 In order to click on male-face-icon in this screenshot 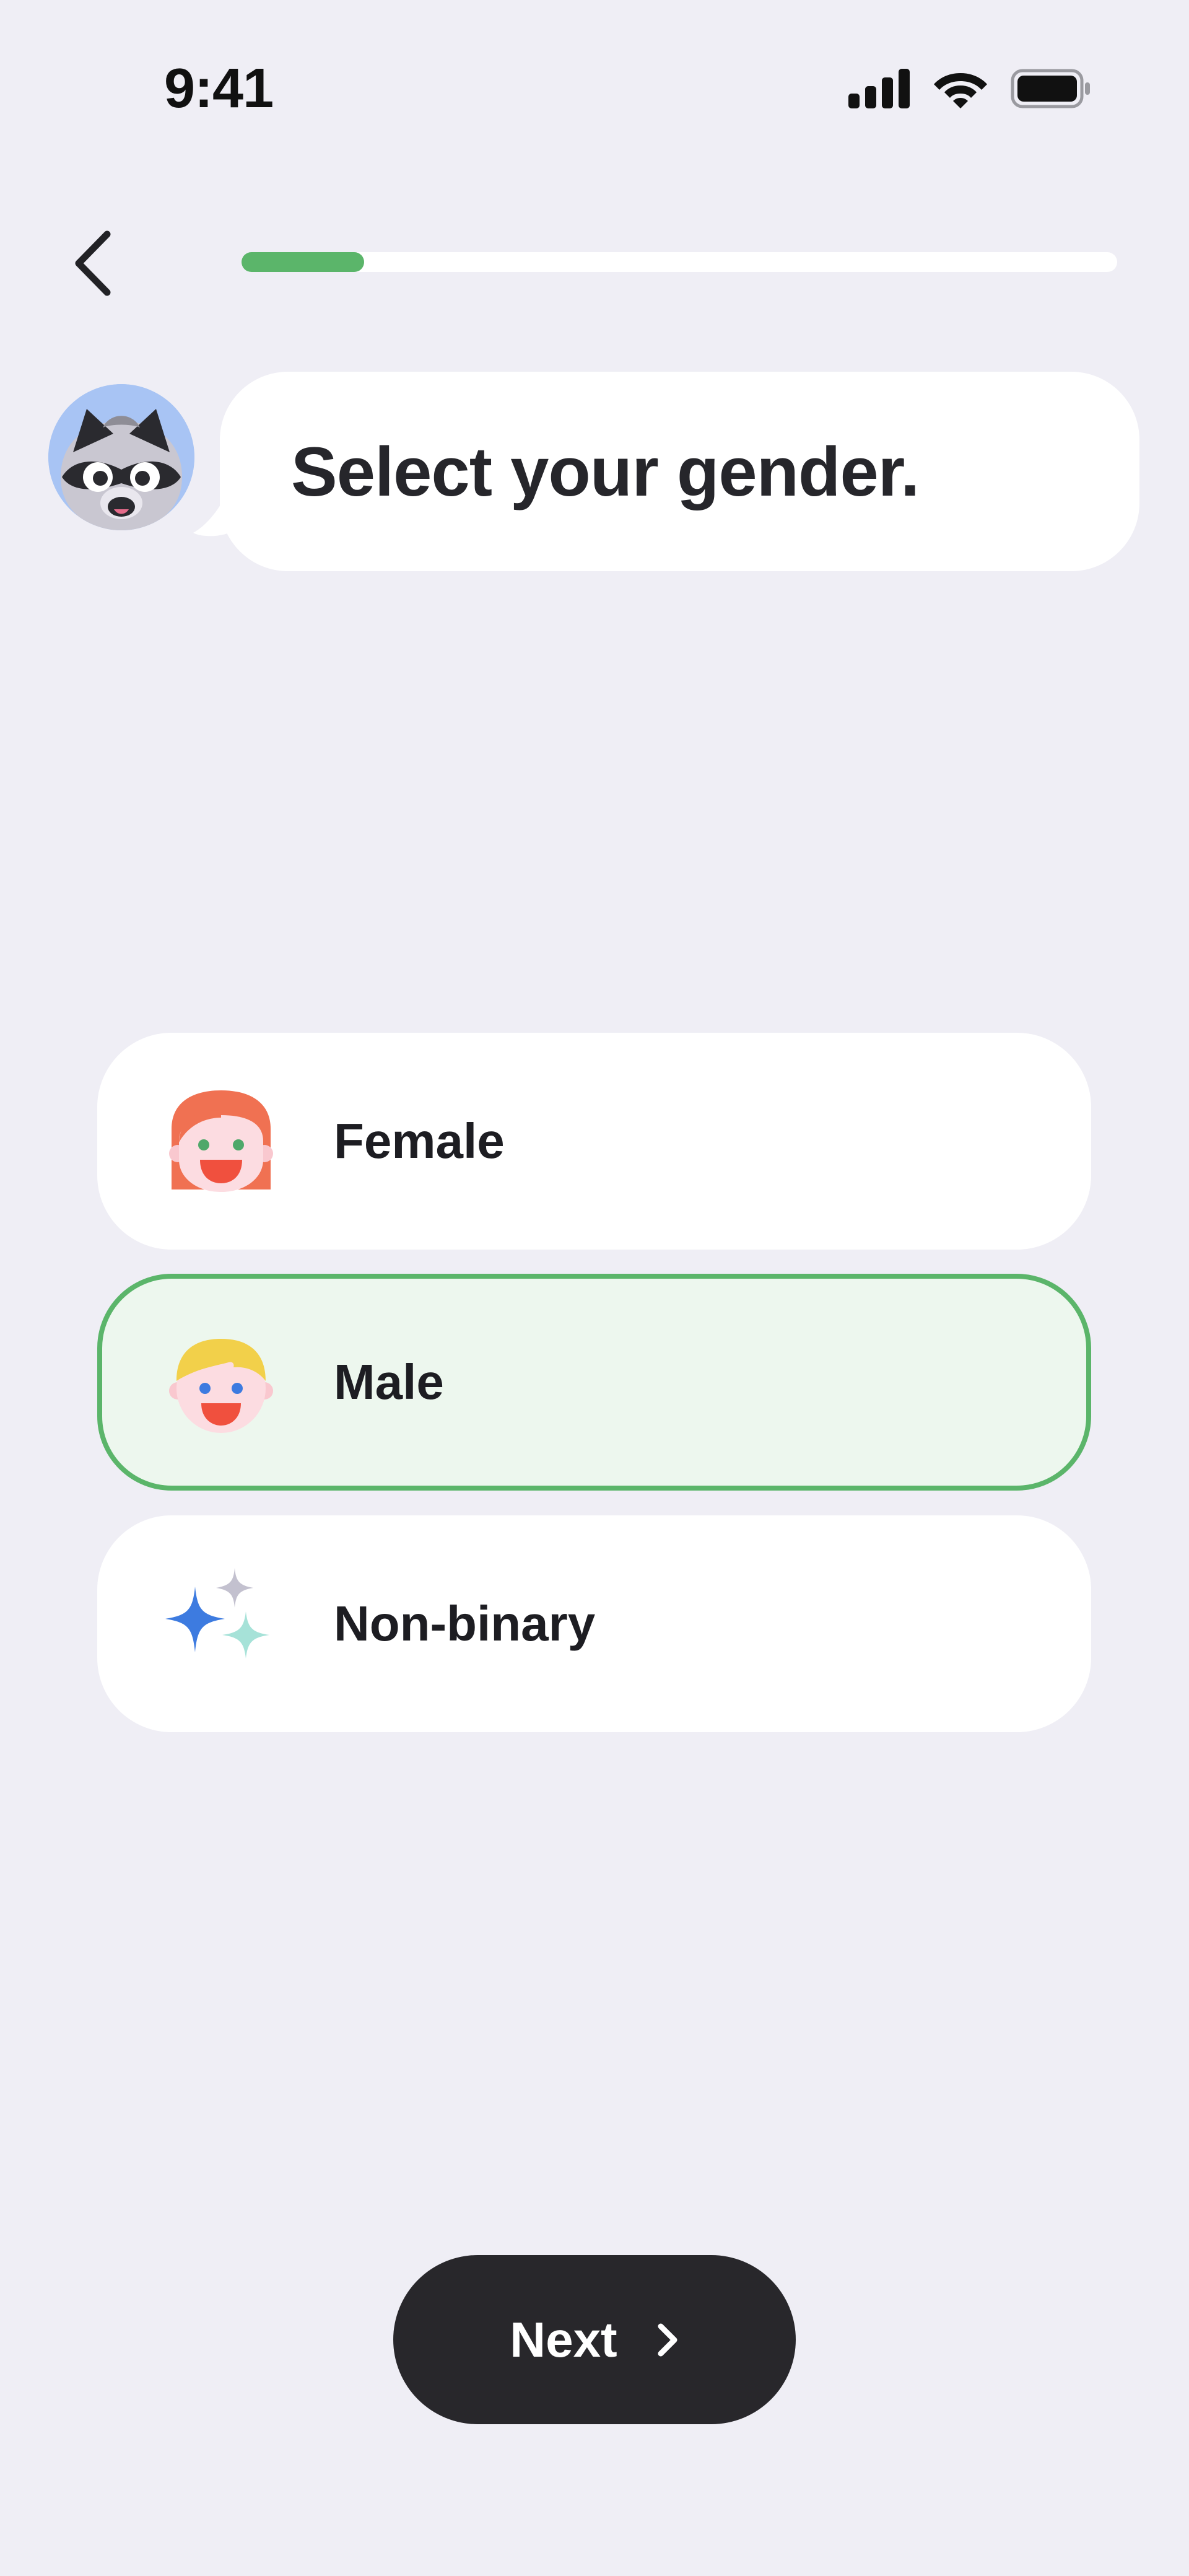, I will do `click(221, 1386)`.